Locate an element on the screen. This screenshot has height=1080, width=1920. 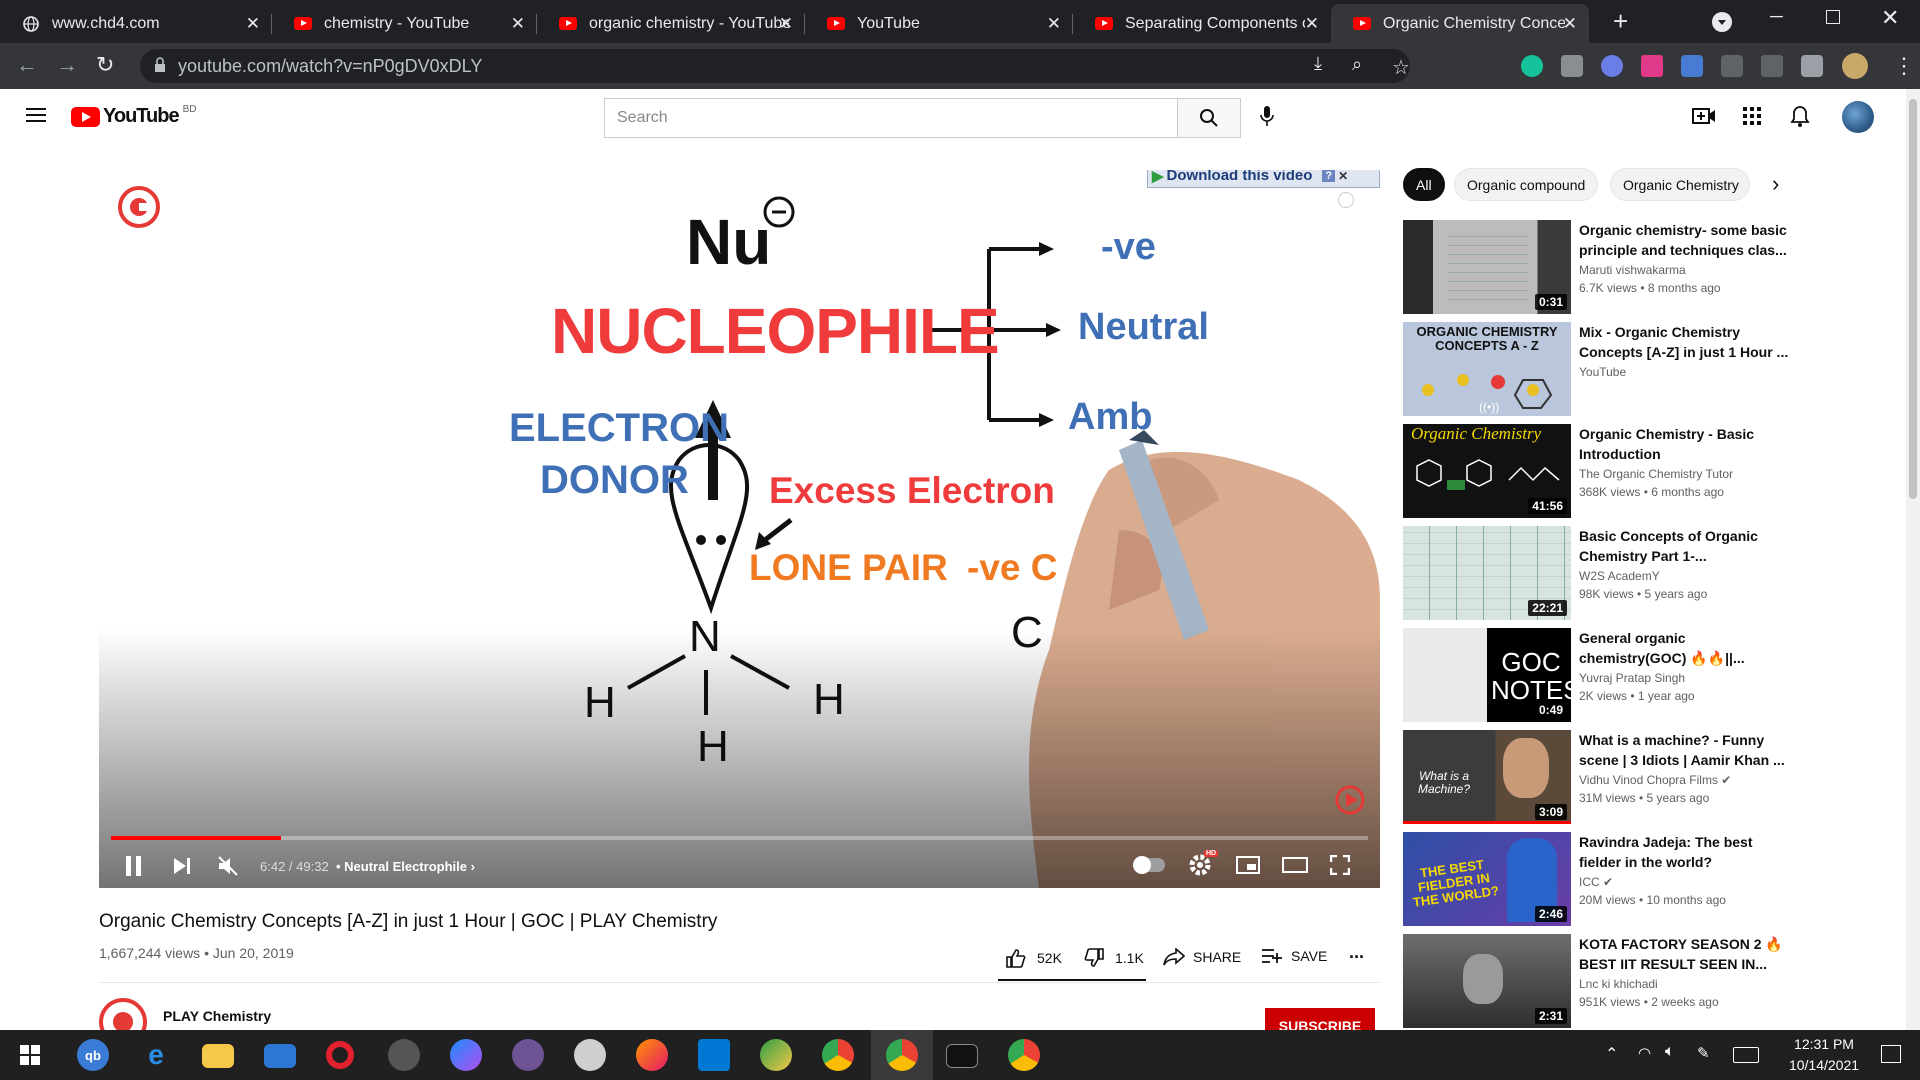
address-bar: youtube.com/watch?v=nP0gDV0xDLY ☆ ⌕ ⤓ is located at coordinates (775, 66).